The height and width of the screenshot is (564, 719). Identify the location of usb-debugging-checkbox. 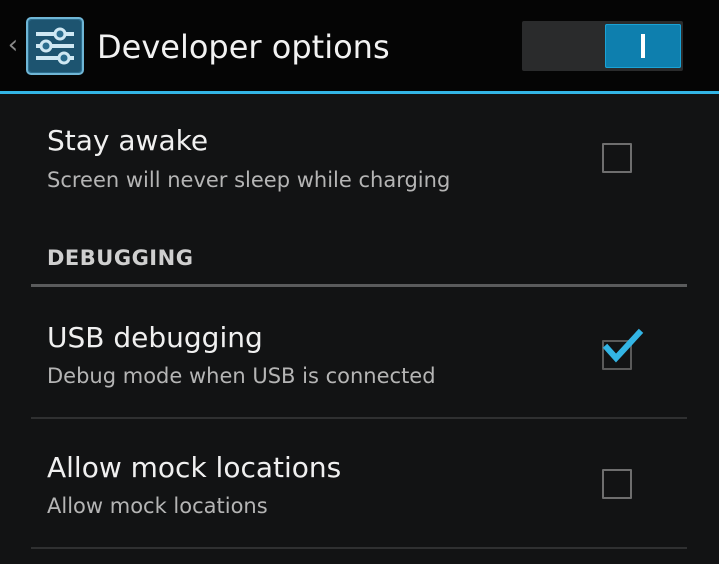
(623, 349).